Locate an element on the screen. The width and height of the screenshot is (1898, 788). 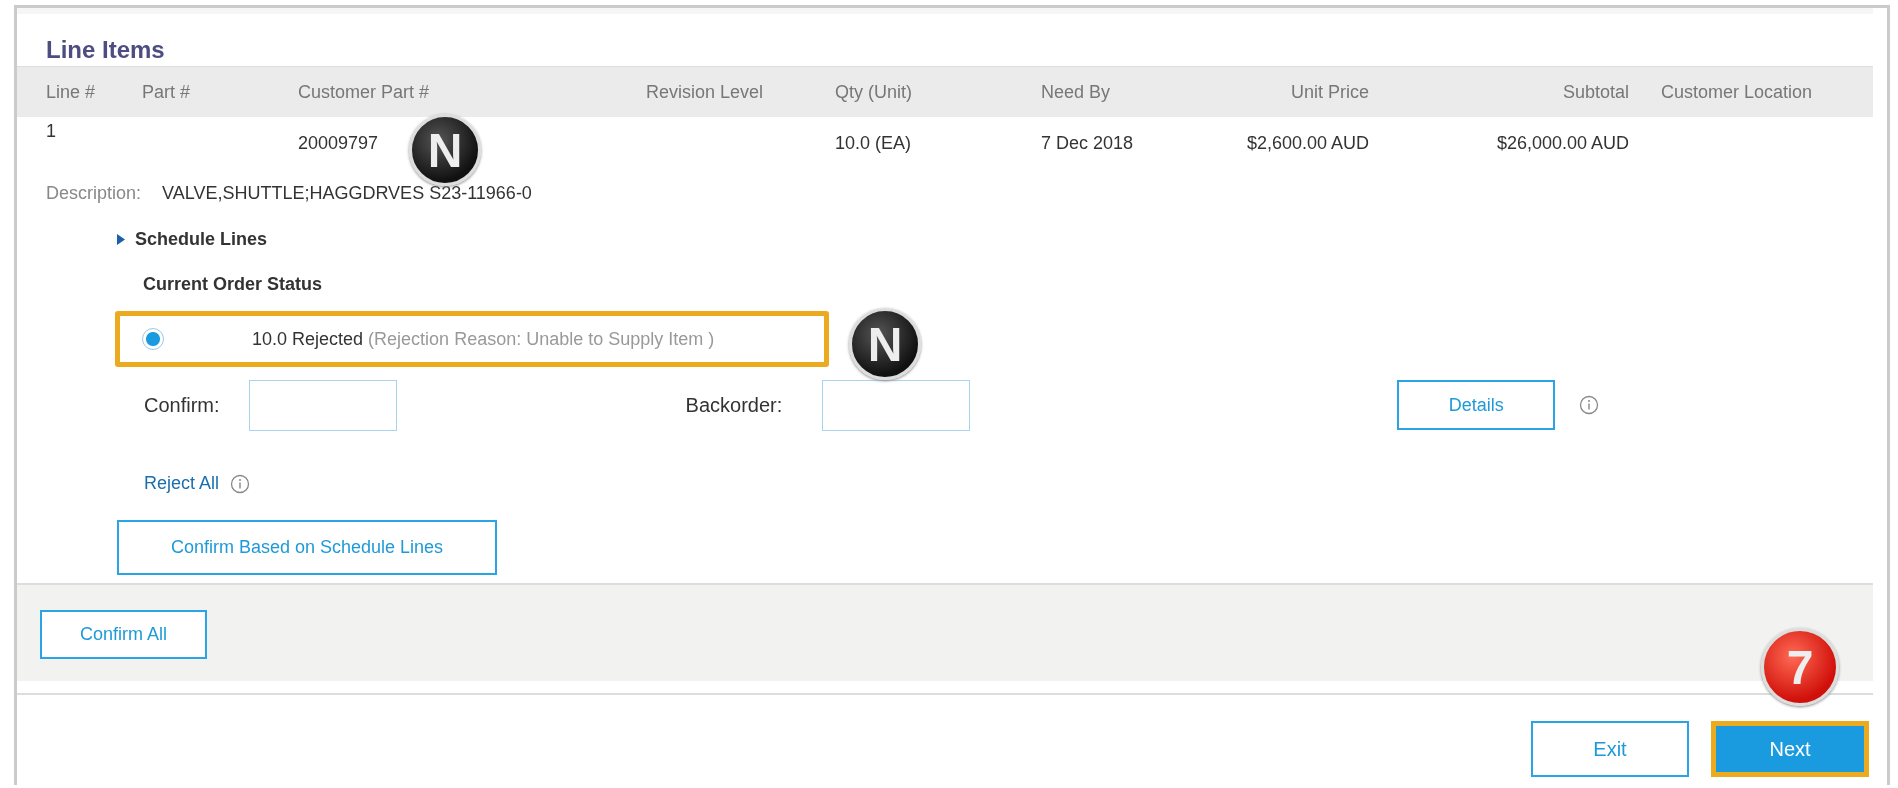
caret-icon is located at coordinates (121, 239).